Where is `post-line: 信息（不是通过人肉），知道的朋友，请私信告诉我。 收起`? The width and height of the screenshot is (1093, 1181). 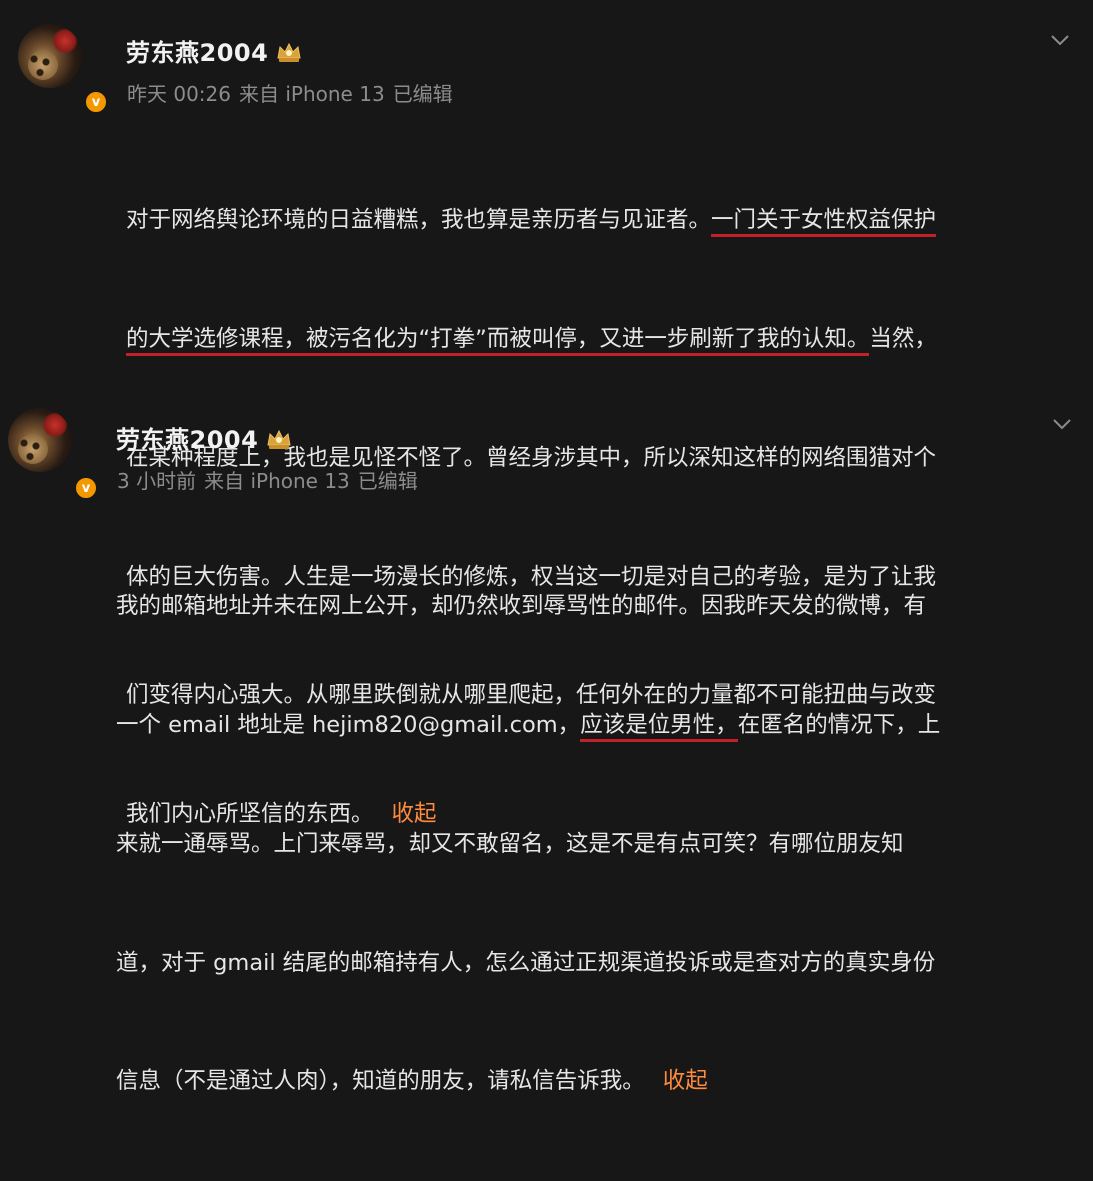 post-line: 信息（不是通过人肉），知道的朋友，请私信告诉我。 收起 is located at coordinates (528, 1082).